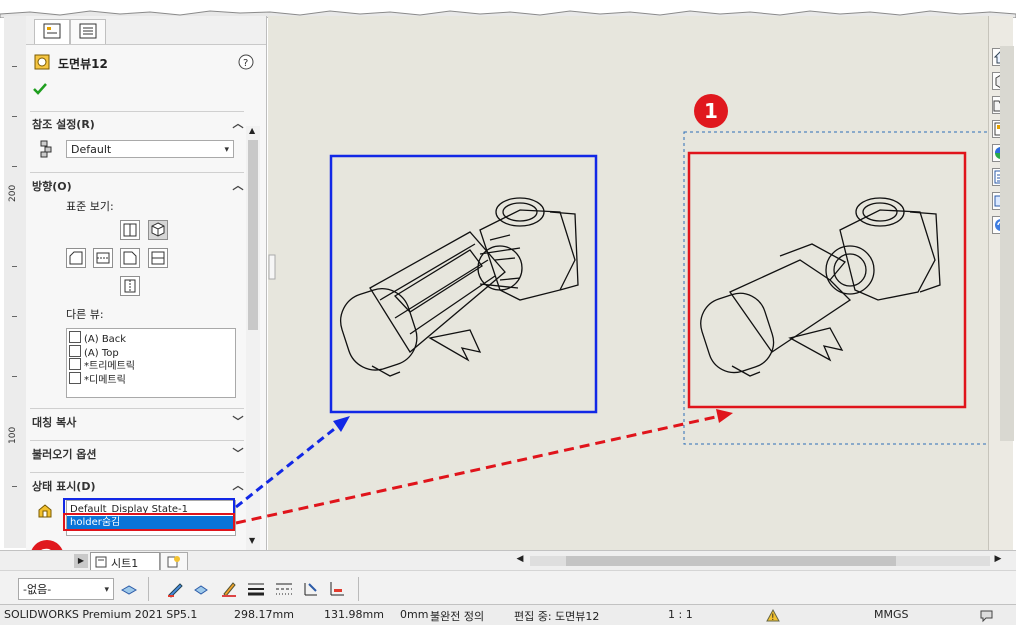  Describe the element at coordinates (508, 587) in the screenshot. I see `line-format-toolbar: -없음- ▾` at that location.